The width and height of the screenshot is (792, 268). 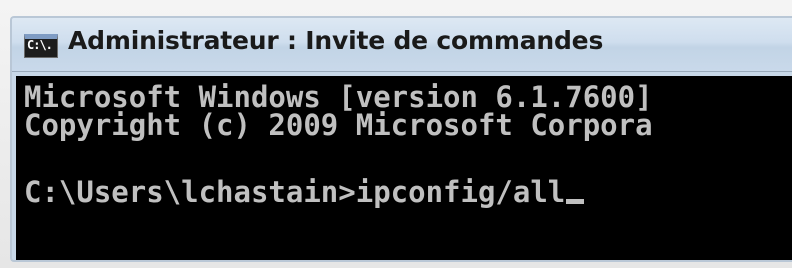 I want to click on console-line-copyright: Copyright (c) 2009 Microsoft Corpora, so click(x=338, y=125).